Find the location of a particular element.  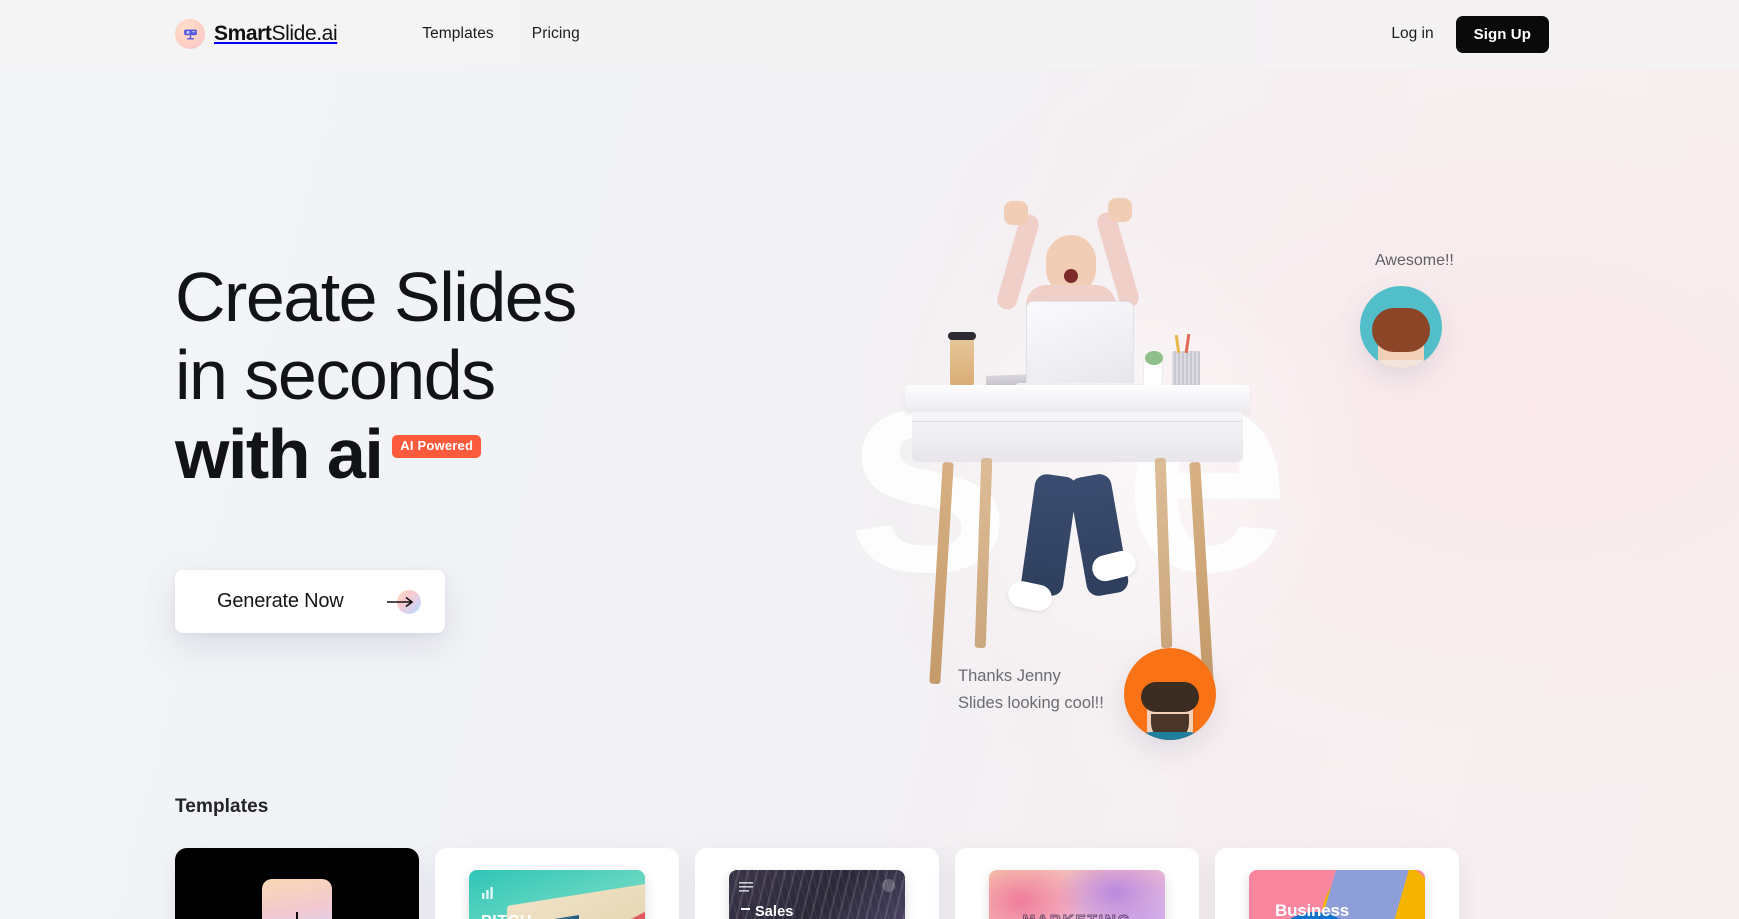

desk-leg-back-left is located at coordinates (983, 553).